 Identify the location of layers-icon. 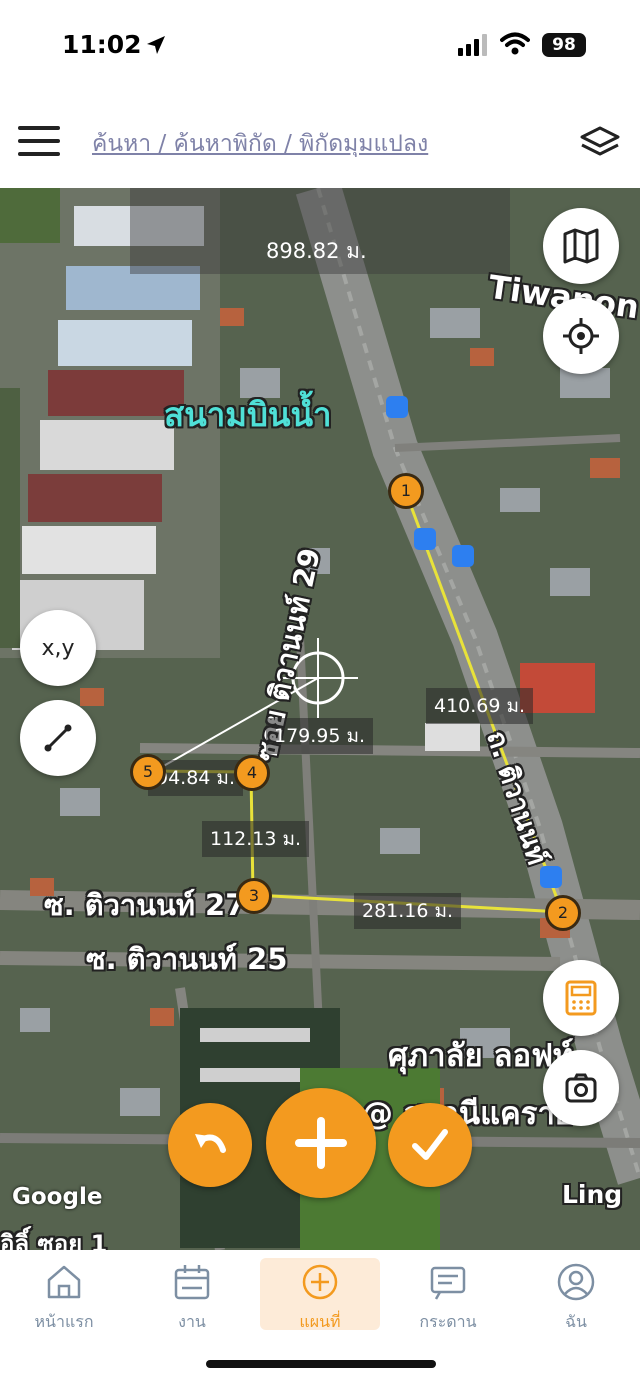
(600, 144).